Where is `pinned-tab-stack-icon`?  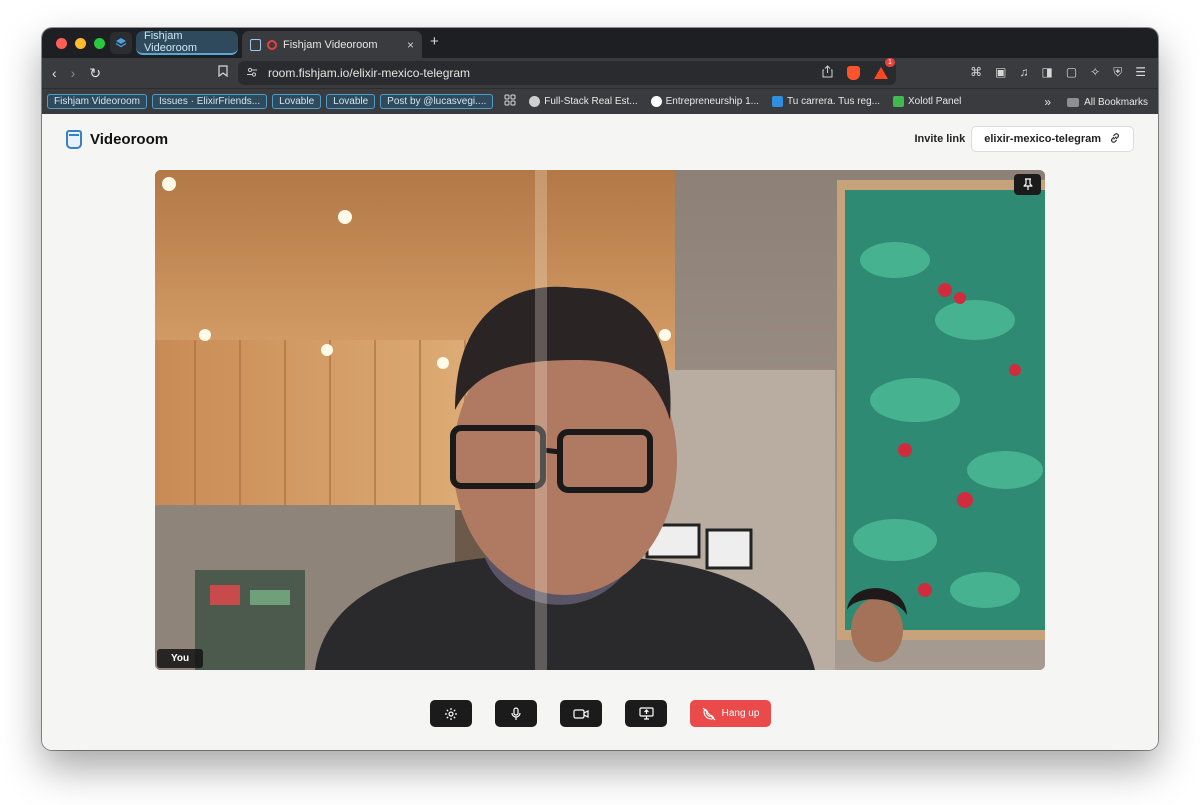 pinned-tab-stack-icon is located at coordinates (121, 43).